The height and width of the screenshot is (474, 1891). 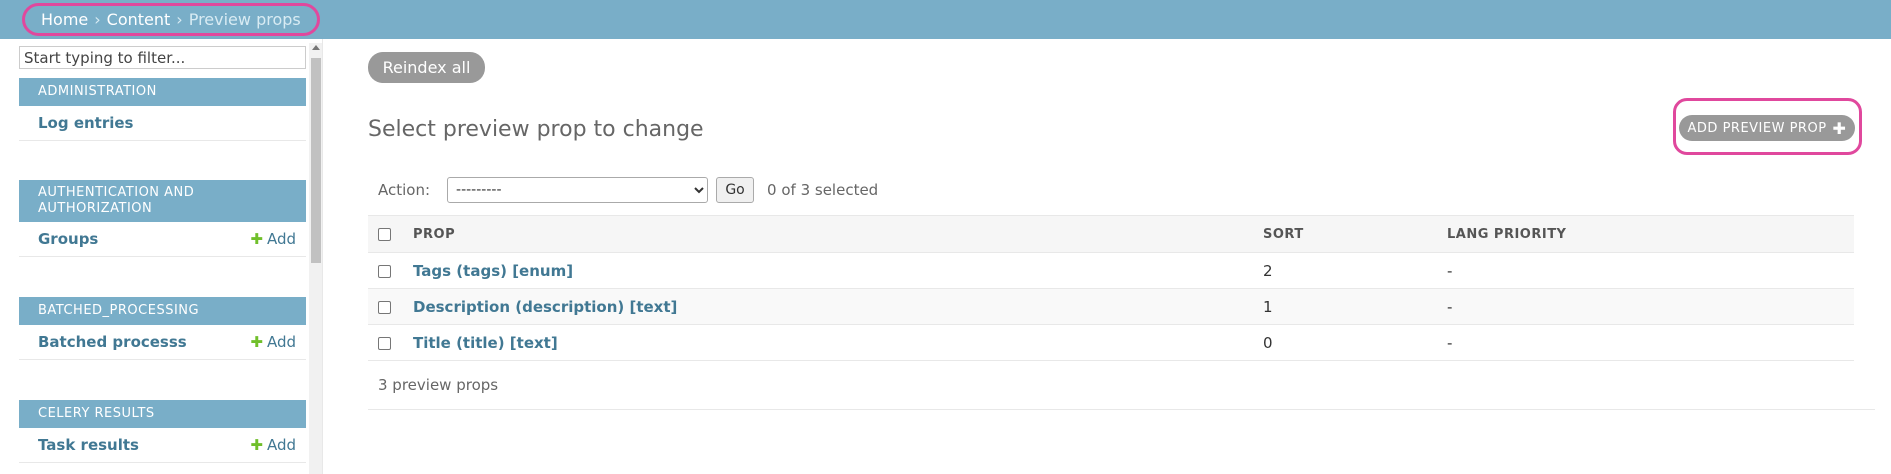 What do you see at coordinates (162, 414) in the screenshot?
I see `module-title: CELERY RESULTS` at bounding box center [162, 414].